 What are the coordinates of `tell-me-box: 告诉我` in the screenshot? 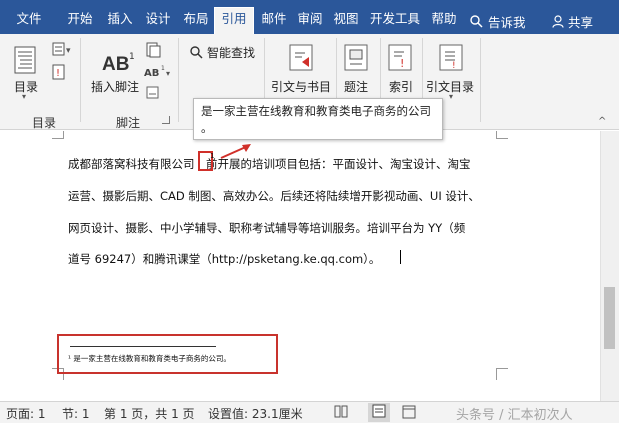 It's located at (498, 21).